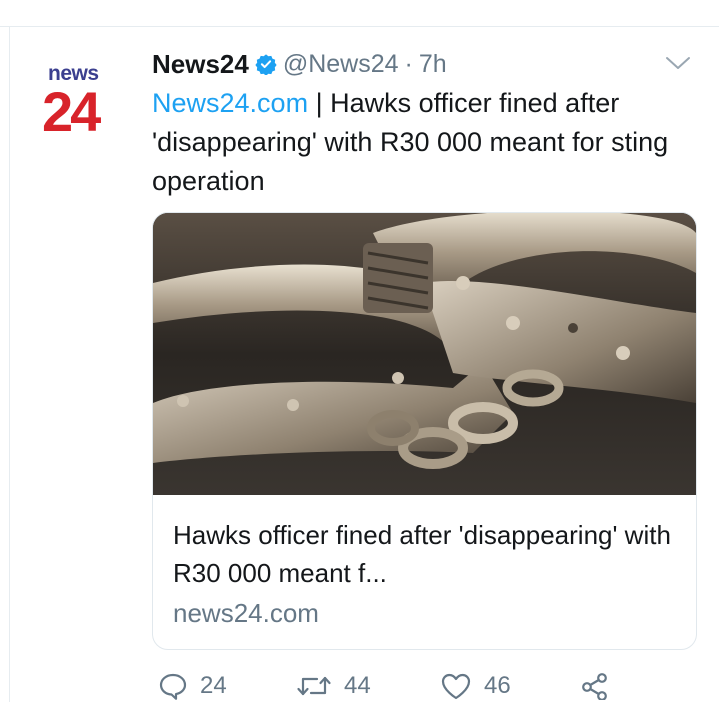 Image resolution: width=719 pixels, height=702 pixels. Describe the element at coordinates (9, 364) in the screenshot. I see `timeline-border` at that location.